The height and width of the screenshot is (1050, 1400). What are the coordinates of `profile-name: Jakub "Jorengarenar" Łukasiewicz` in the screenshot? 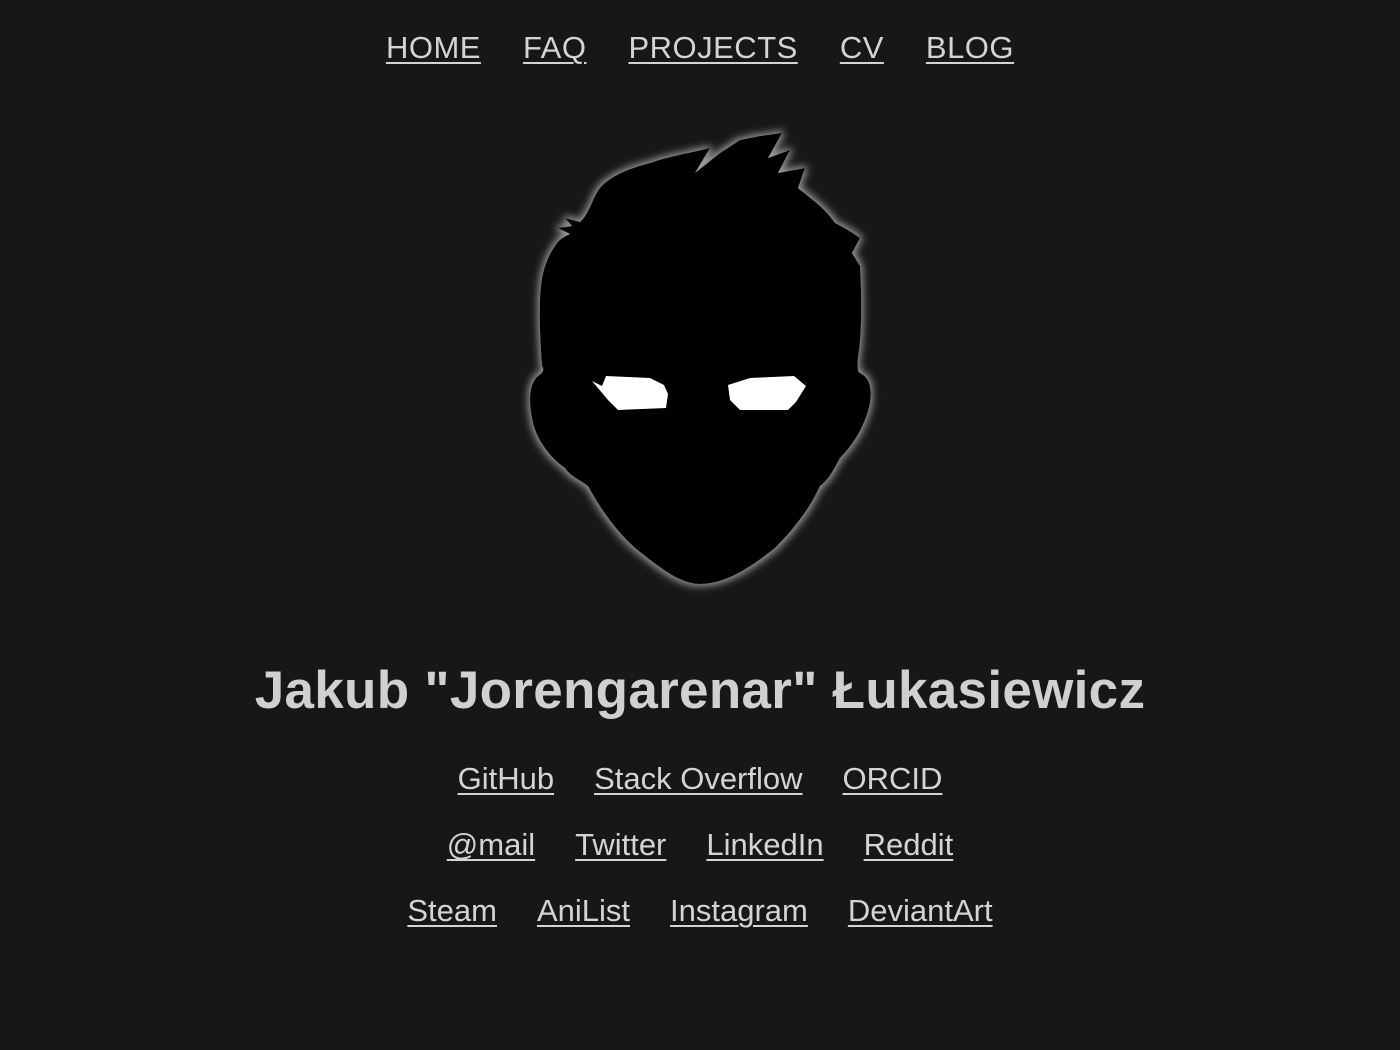 It's located at (700, 690).